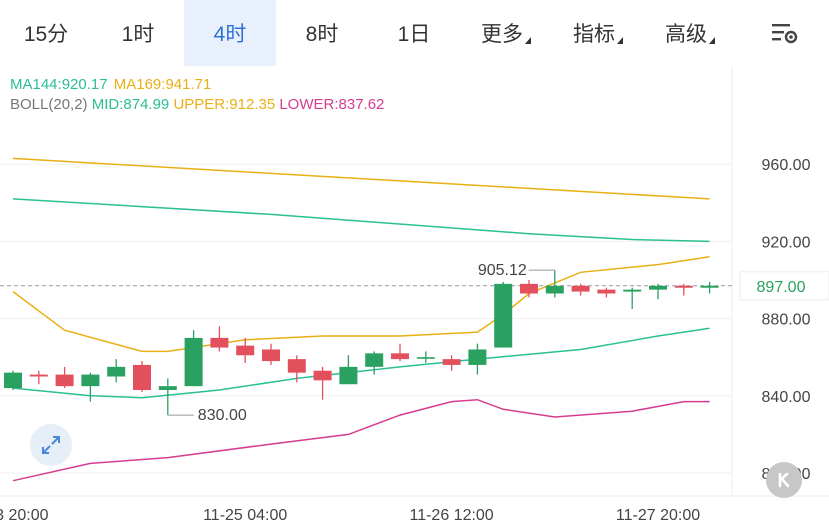  I want to click on tab-4h: 4时, so click(230, 33).